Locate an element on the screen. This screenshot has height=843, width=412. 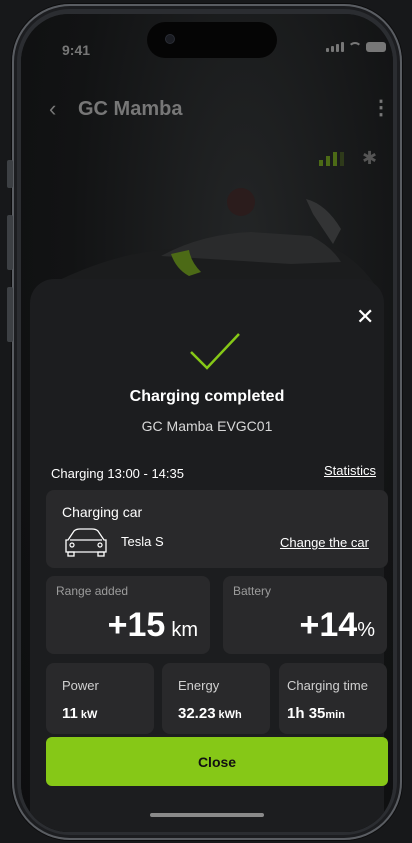
checkmark-icon is located at coordinates (215, 351).